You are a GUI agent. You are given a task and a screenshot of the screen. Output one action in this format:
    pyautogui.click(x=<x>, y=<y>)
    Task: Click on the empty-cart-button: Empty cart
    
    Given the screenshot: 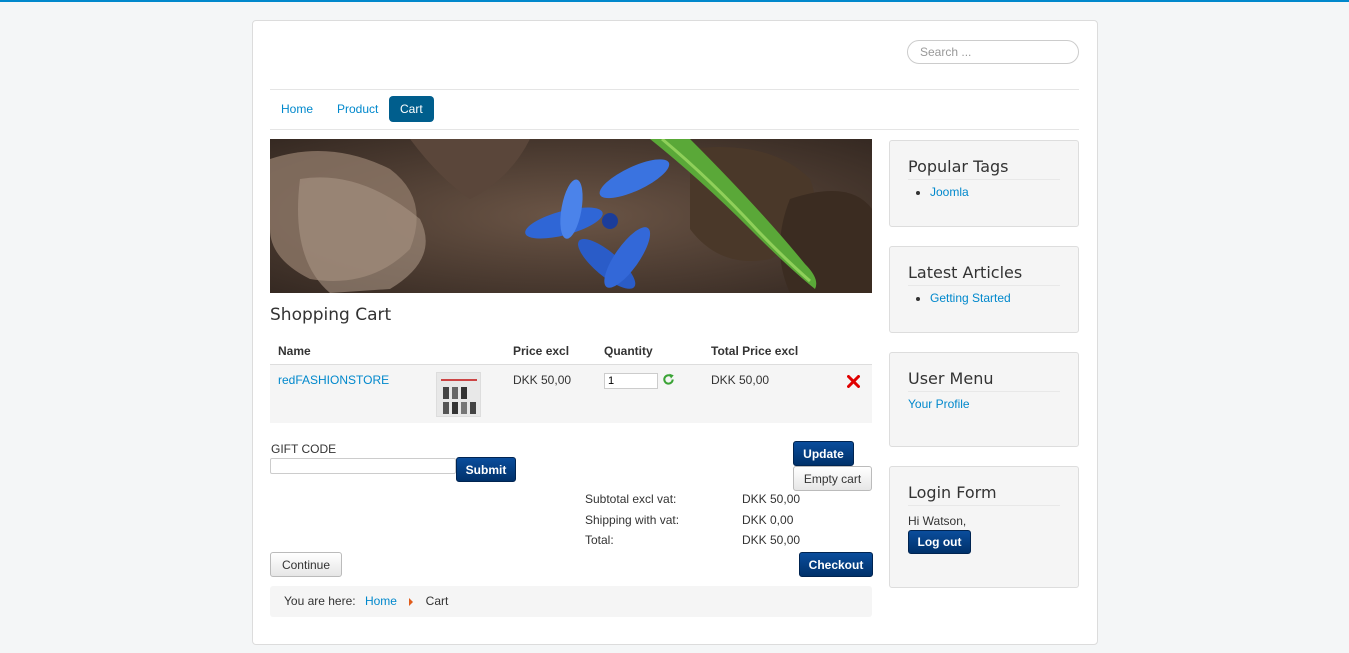 What is the action you would take?
    pyautogui.click(x=832, y=478)
    